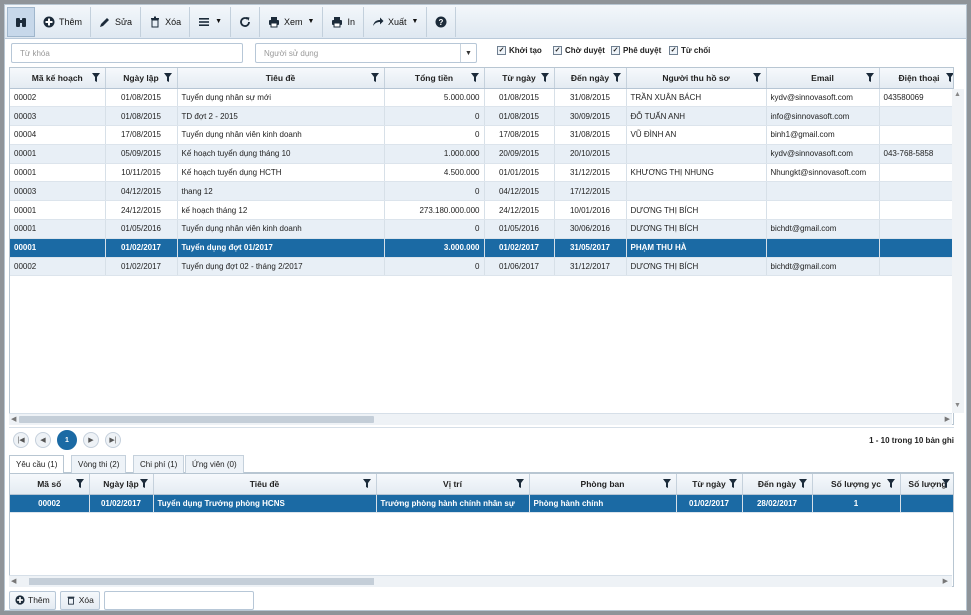 The height and width of the screenshot is (615, 971). Describe the element at coordinates (480, 419) in the screenshot. I see `plan-grid-horizontal-scrollbar: ◀ ▶` at that location.